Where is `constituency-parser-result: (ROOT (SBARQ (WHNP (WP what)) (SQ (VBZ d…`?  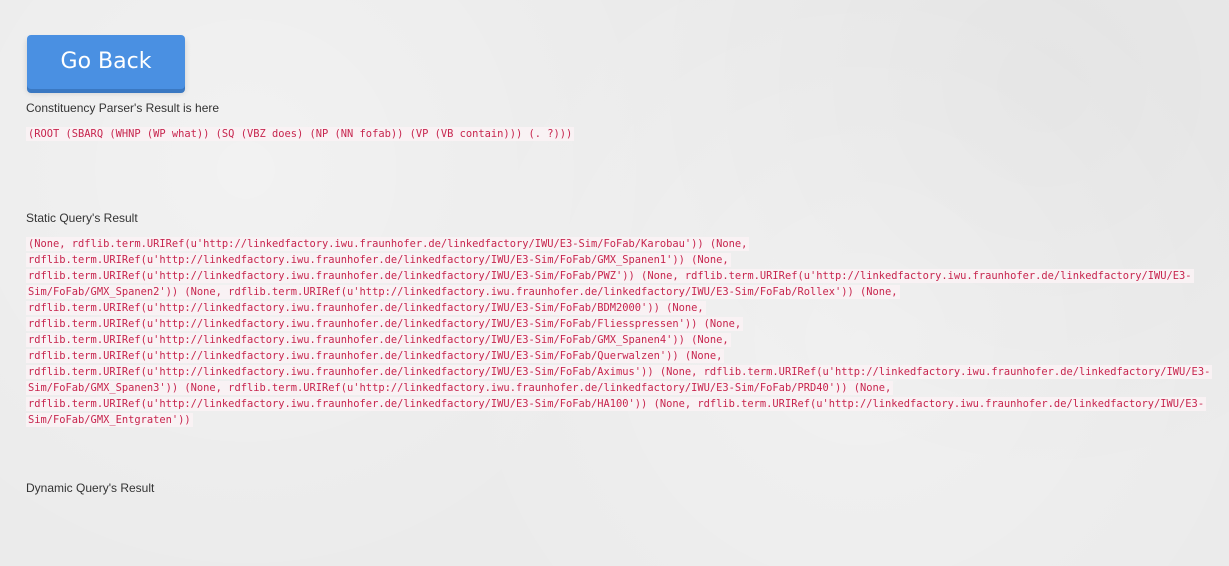 constituency-parser-result: (ROOT (SBARQ (WHNP (WP what)) (SQ (VBZ d… is located at coordinates (621, 134).